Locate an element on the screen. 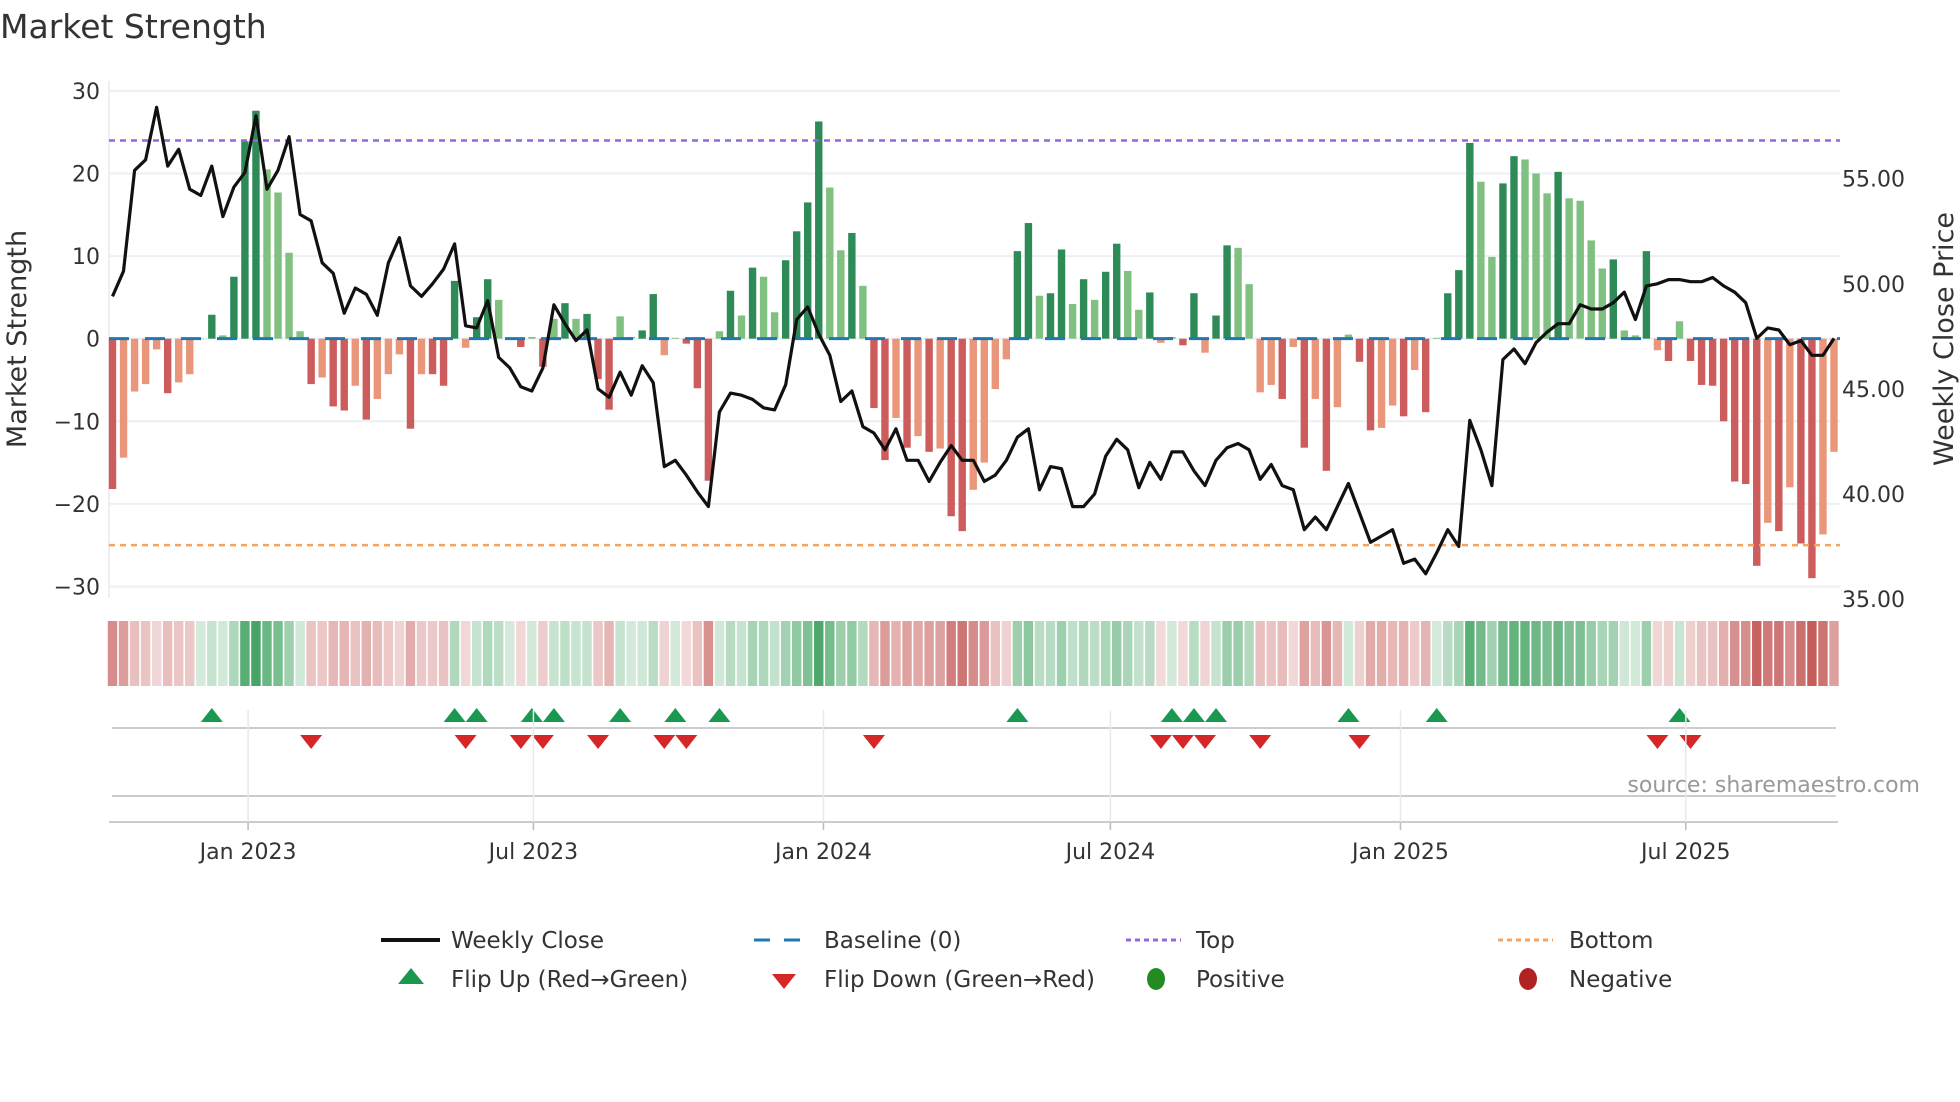 Image resolution: width=1960 pixels, height=1102 pixels. y-axis-label: Market Strength is located at coordinates (17, 339).